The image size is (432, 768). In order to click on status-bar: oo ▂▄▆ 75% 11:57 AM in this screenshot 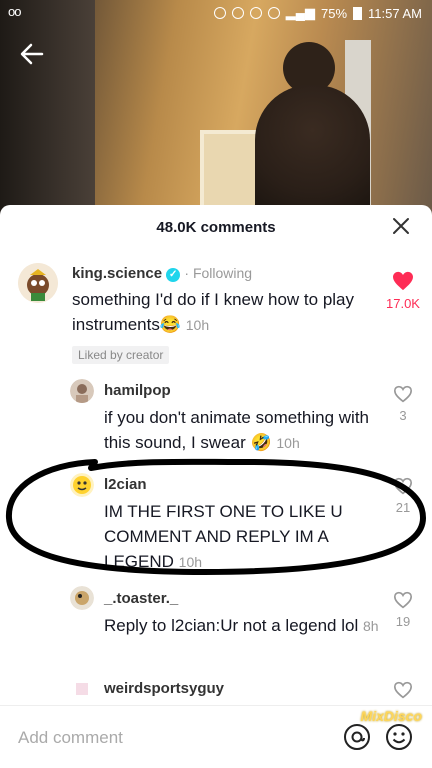, I will do `click(216, 13)`.